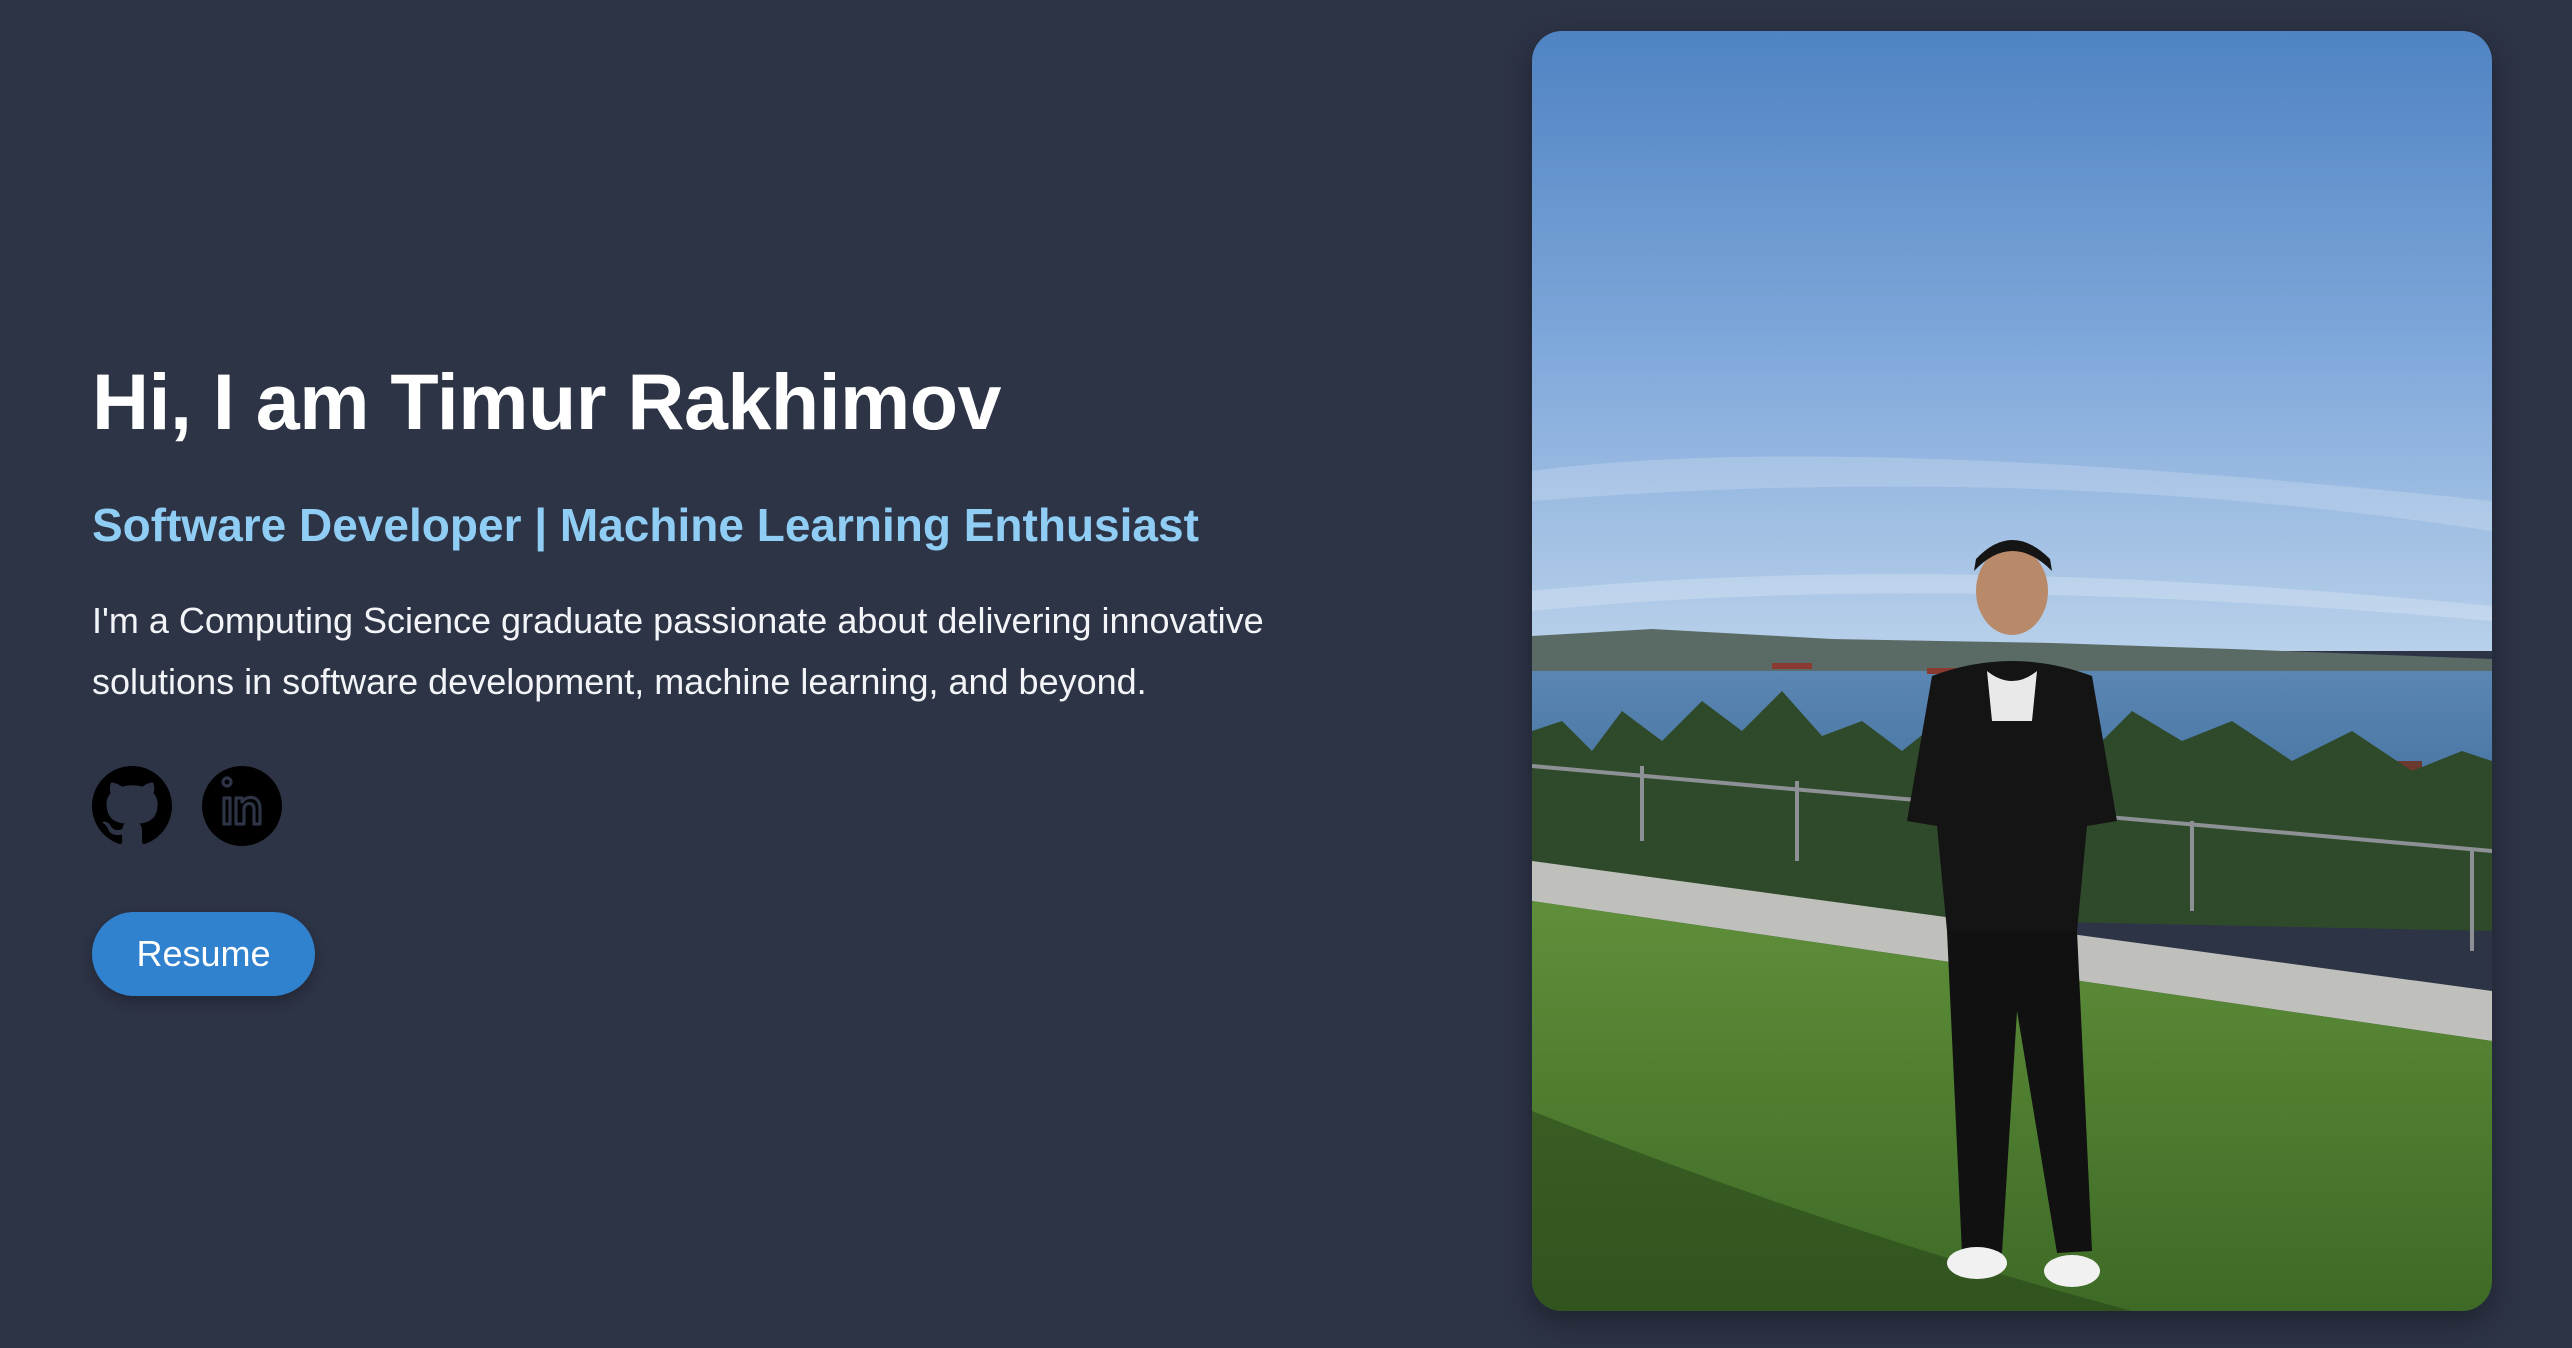  Describe the element at coordinates (742, 806) in the screenshot. I see `social-links` at that location.